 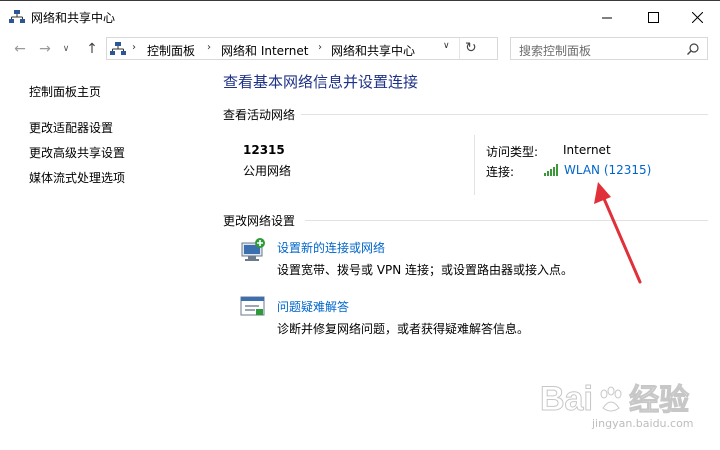 What do you see at coordinates (504, 114) in the screenshot?
I see `section-divider` at bounding box center [504, 114].